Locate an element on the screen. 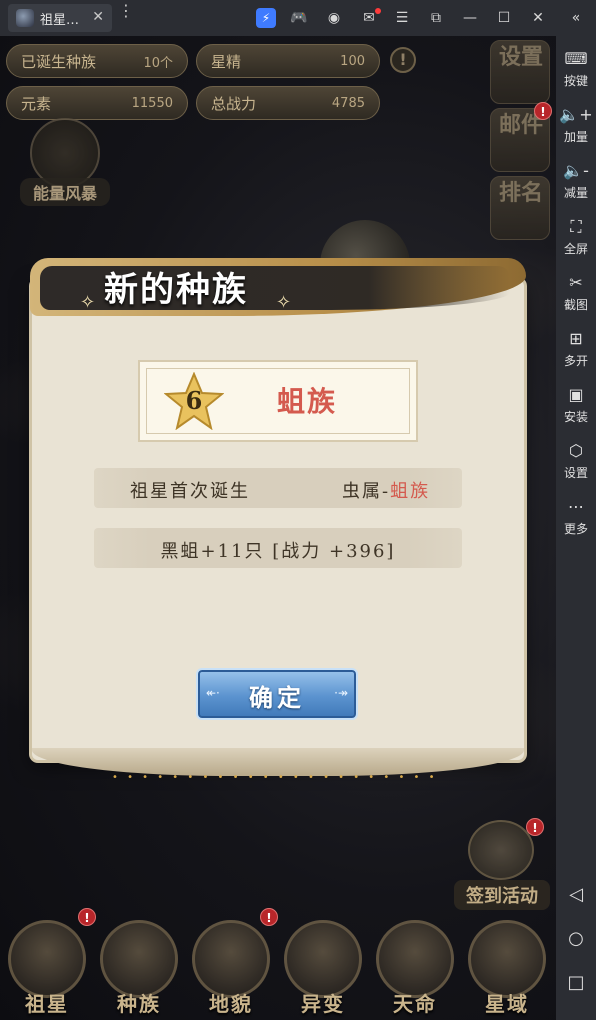 The height and width of the screenshot is (1020, 596). stat-label: 总战力 is located at coordinates (234, 103).